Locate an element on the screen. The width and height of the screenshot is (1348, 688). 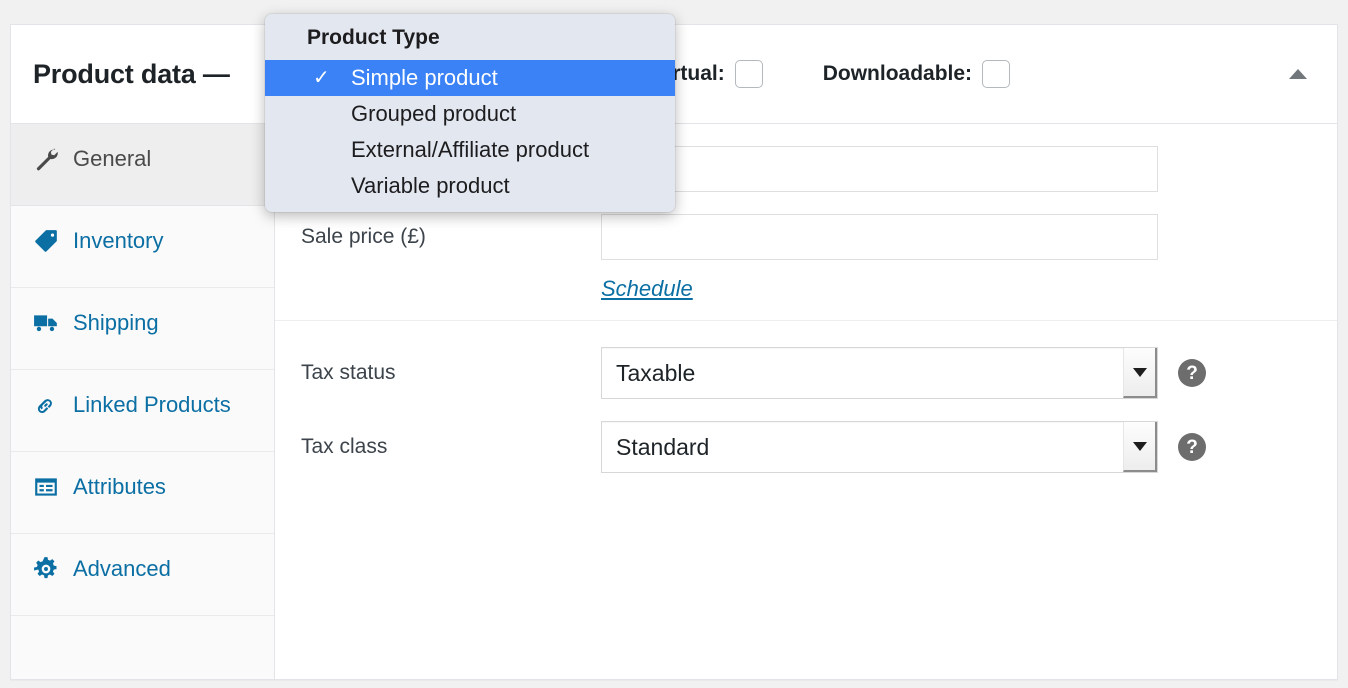
downloadable-checkbox-group: Downloadable: is located at coordinates (916, 74).